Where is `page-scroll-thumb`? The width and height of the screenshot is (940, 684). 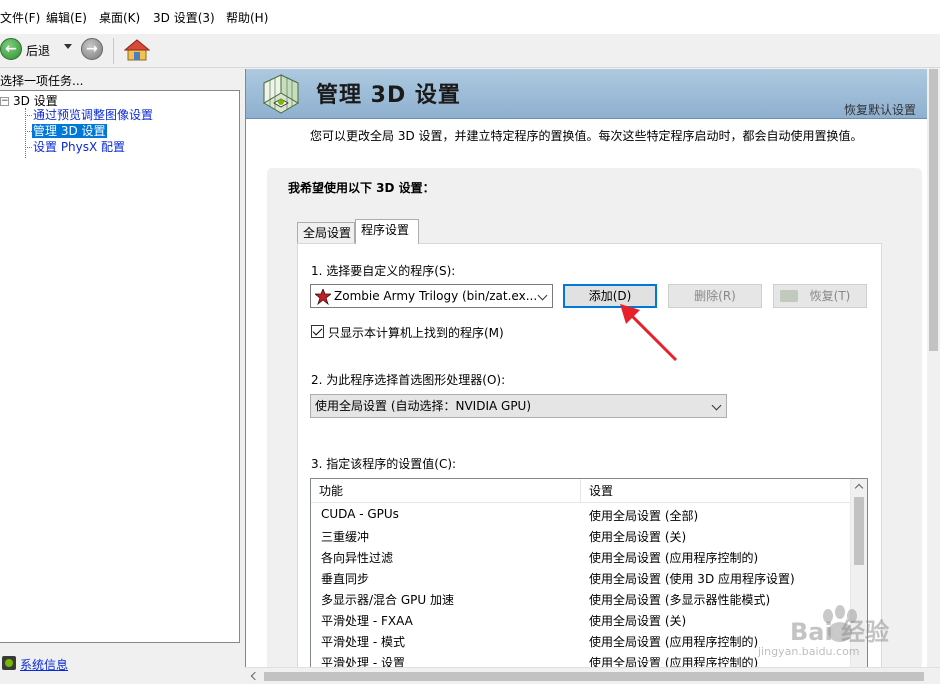 page-scroll-thumb is located at coordinates (933, 210).